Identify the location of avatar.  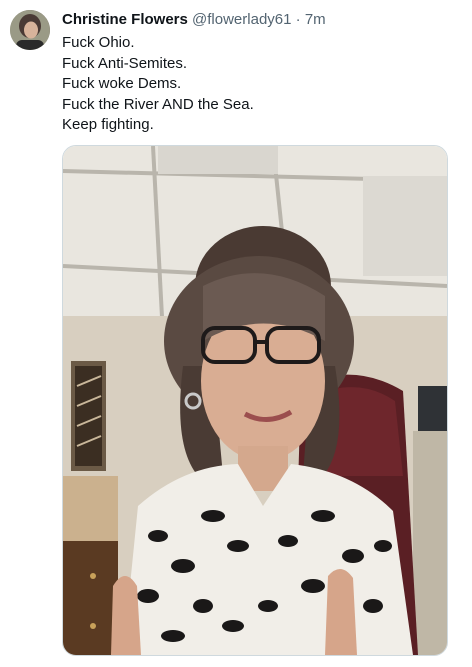
(30, 30).